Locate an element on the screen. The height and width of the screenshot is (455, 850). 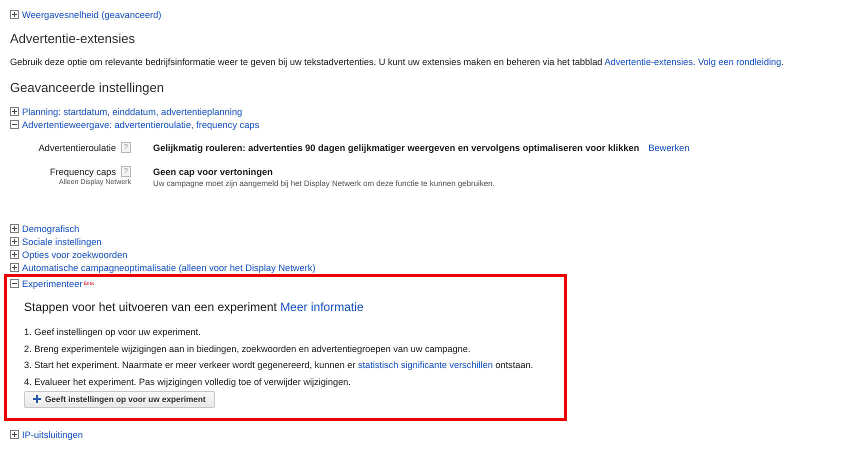
section-link: Sociale instellingen is located at coordinates (62, 241).